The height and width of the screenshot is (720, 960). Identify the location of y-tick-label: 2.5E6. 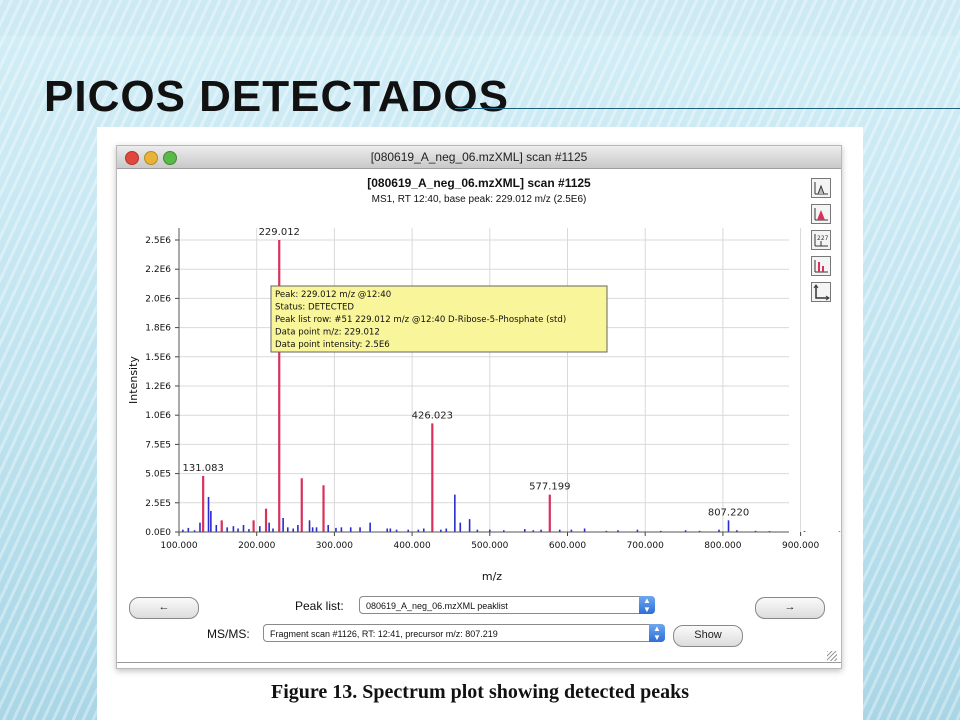
(158, 241).